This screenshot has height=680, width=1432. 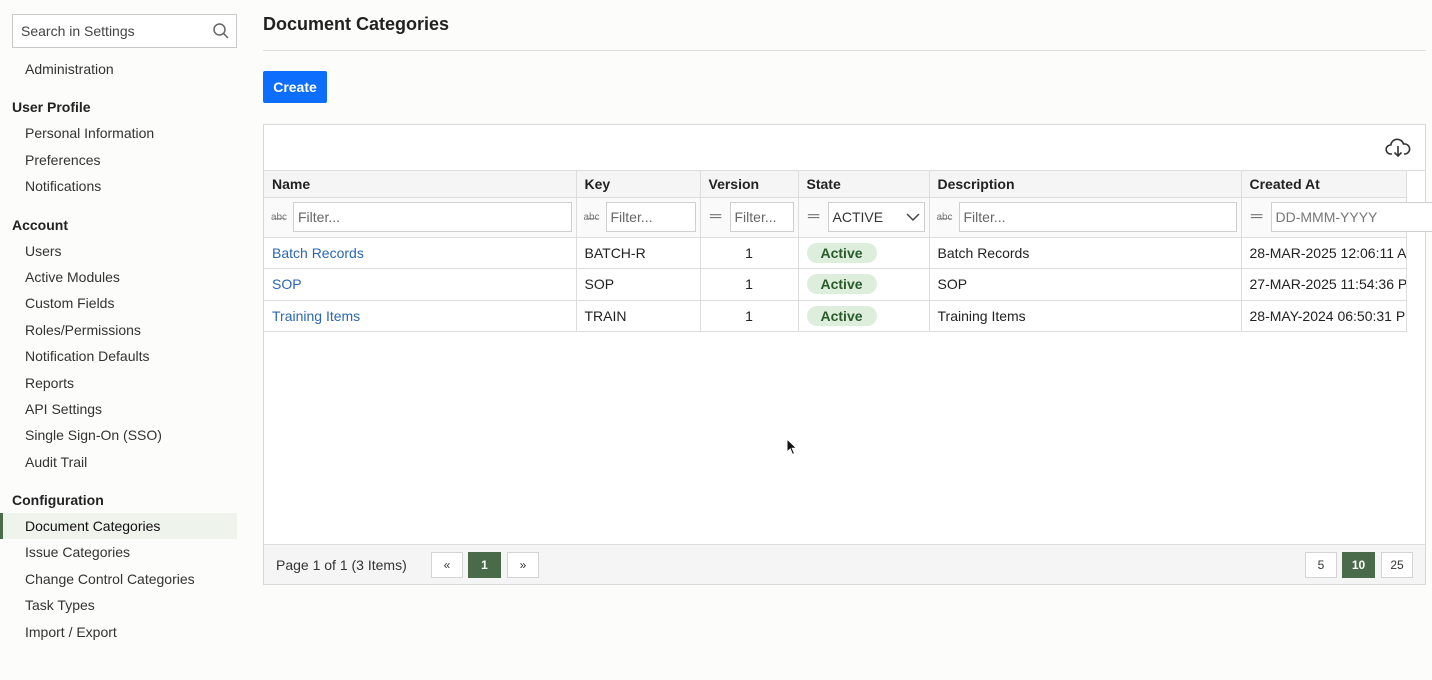 What do you see at coordinates (287, 284) in the screenshot?
I see `name-link: SOP` at bounding box center [287, 284].